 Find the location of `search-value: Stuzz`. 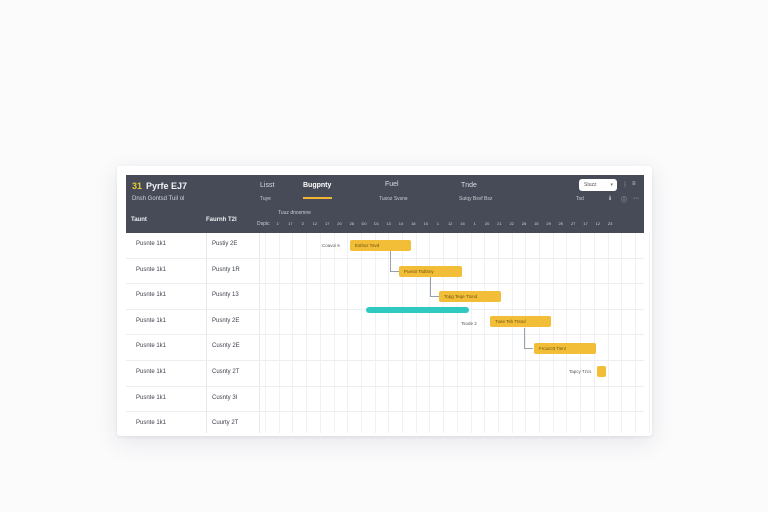

search-value: Stuzz is located at coordinates (590, 185).